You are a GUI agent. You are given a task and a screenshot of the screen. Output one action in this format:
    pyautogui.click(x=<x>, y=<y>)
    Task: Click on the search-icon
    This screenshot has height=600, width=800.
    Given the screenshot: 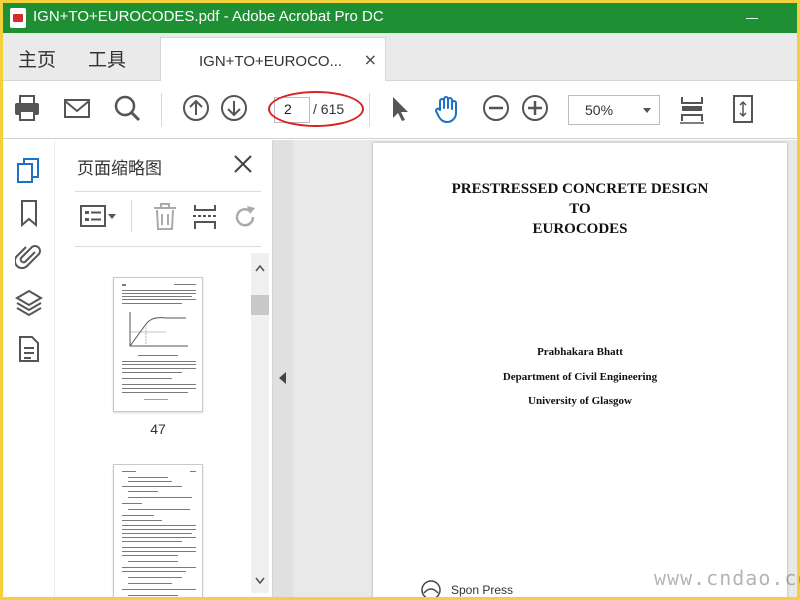 What is the action you would take?
    pyautogui.click(x=127, y=109)
    